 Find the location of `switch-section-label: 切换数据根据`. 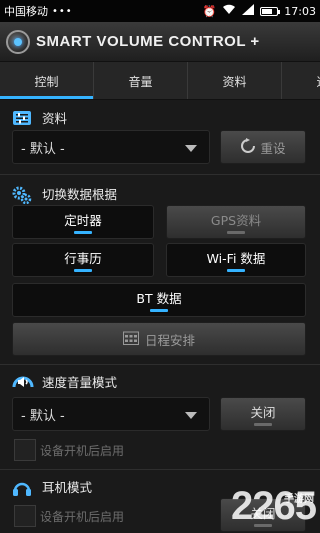

switch-section-label: 切换数据根据 is located at coordinates (80, 194).